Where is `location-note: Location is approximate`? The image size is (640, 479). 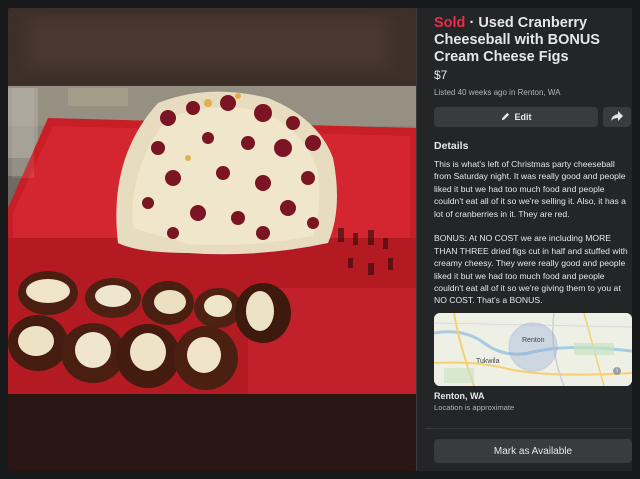 location-note: Location is approximate is located at coordinates (474, 407).